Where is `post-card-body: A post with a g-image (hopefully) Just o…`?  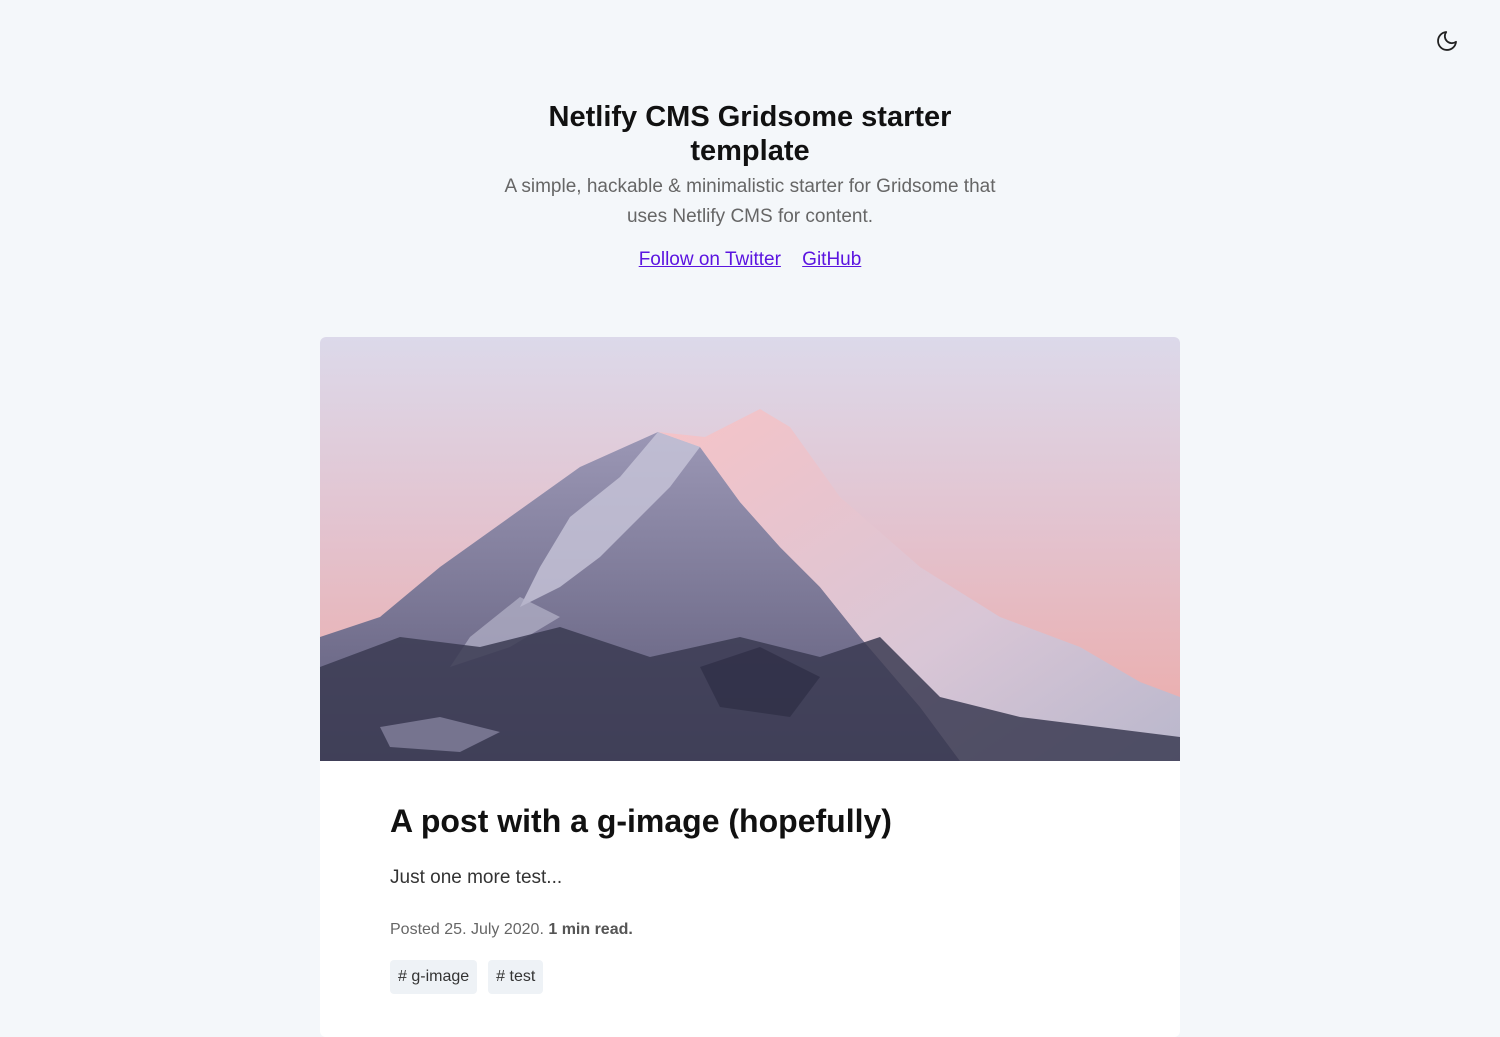 post-card-body: A post with a g-image (hopefully) Just o… is located at coordinates (750, 877).